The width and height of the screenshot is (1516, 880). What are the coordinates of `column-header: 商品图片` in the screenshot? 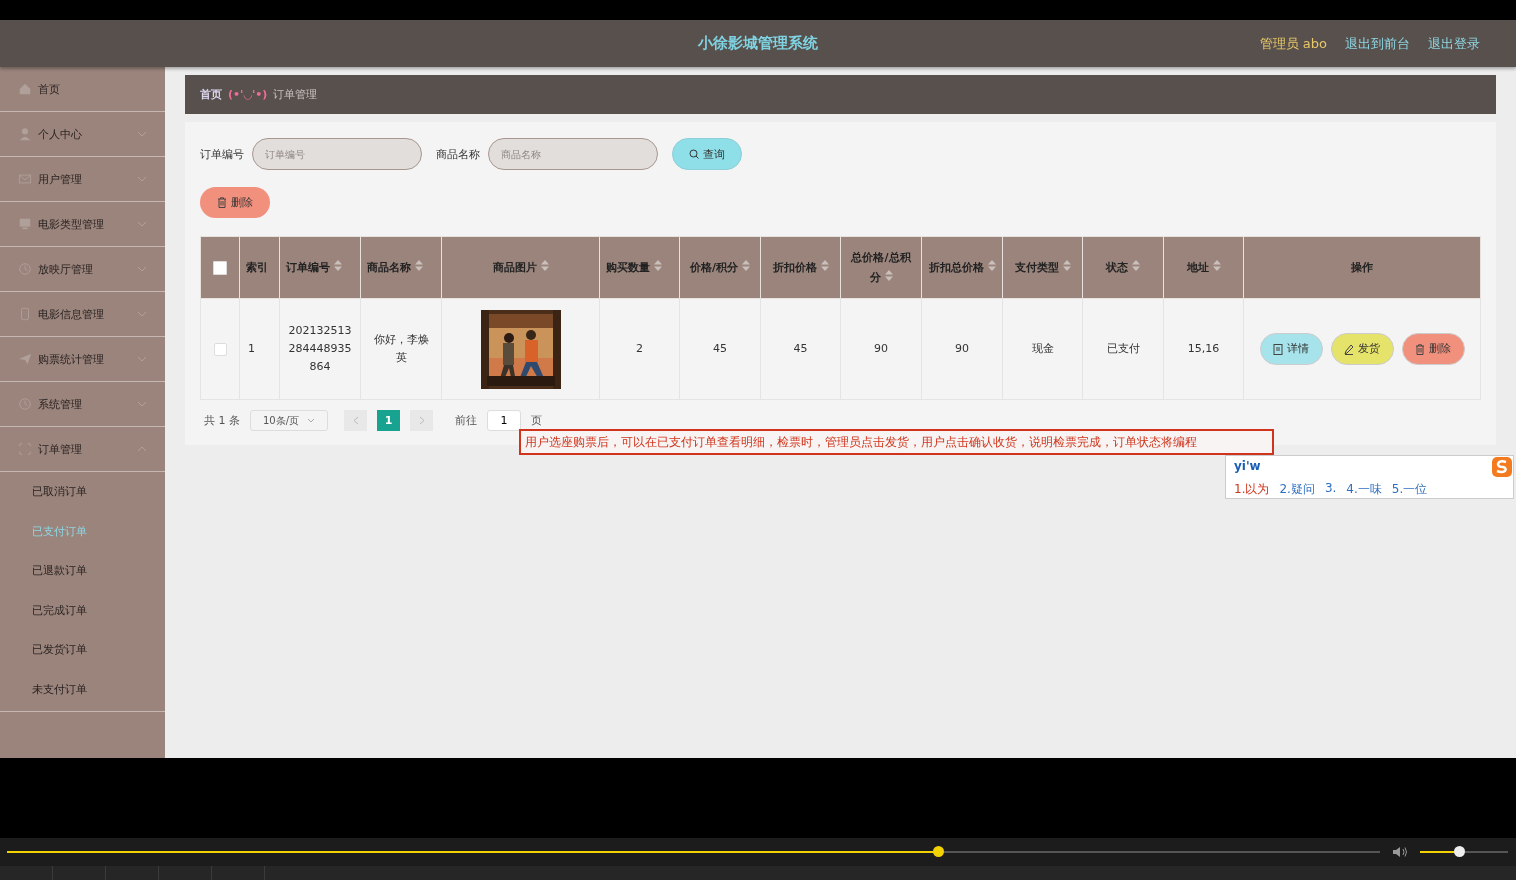 It's located at (520, 267).